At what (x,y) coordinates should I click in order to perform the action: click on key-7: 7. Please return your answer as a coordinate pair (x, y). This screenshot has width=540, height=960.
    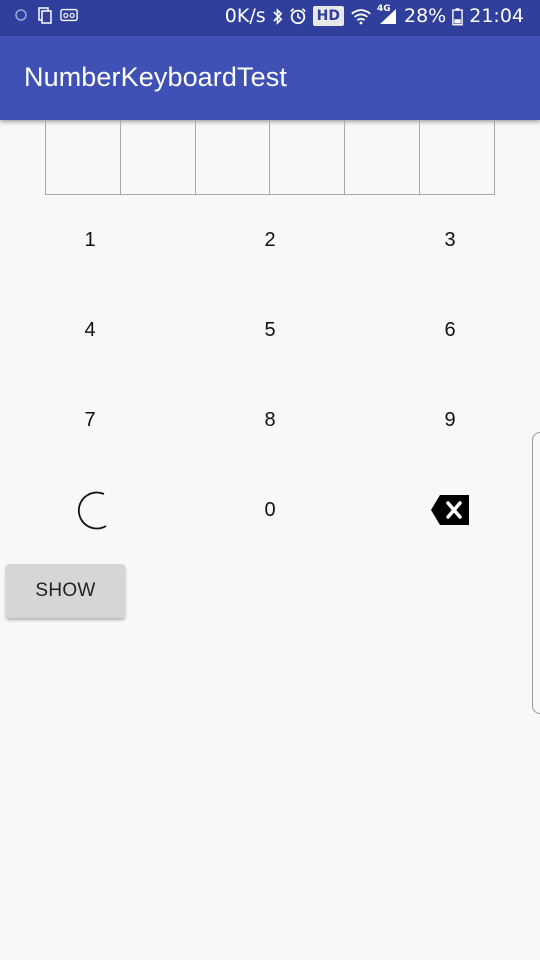
    Looking at the image, I should click on (90, 420).